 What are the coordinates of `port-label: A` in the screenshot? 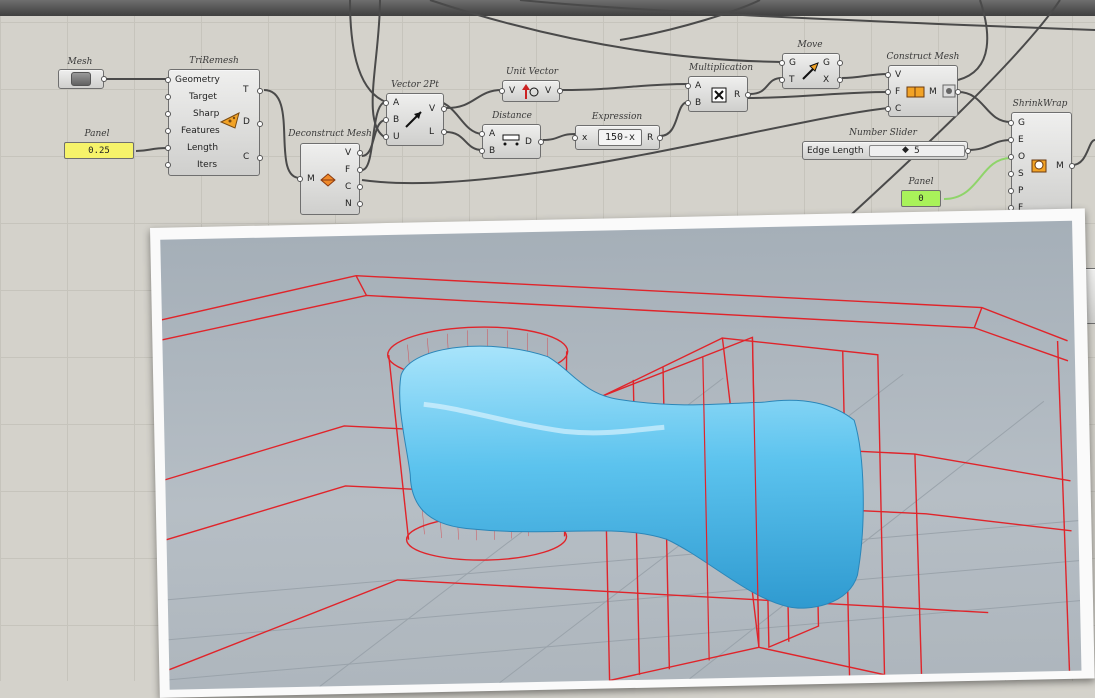 It's located at (698, 86).